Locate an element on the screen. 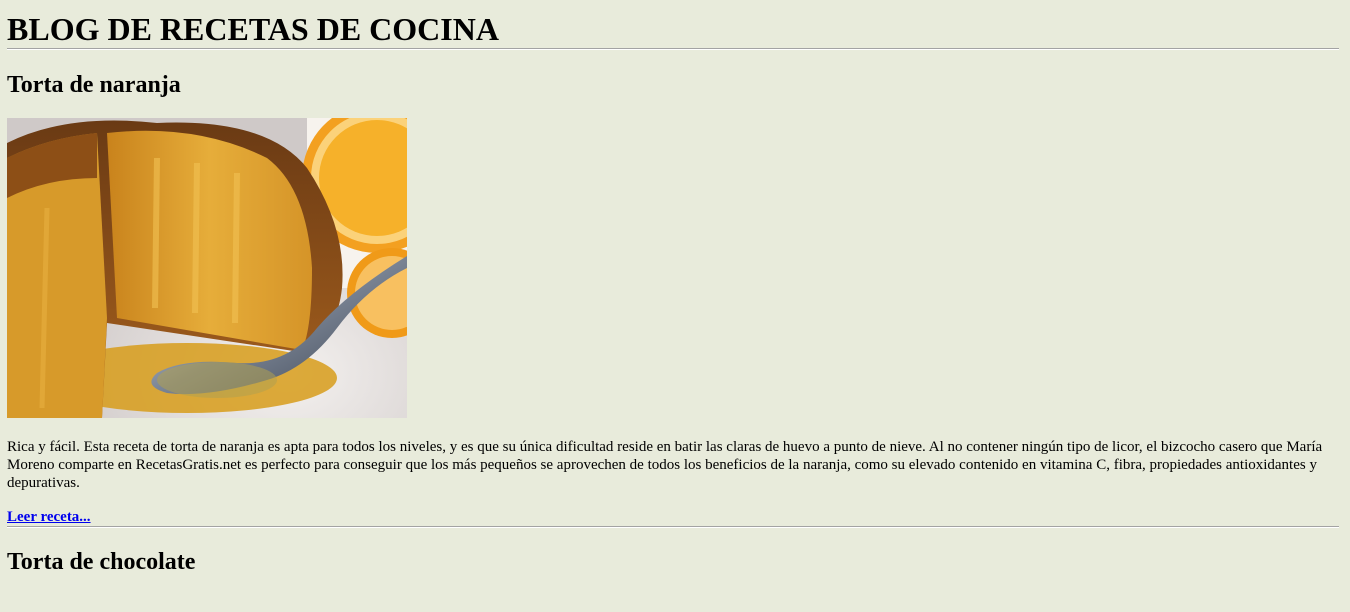 The height and width of the screenshot is (612, 1350). post-image is located at coordinates (207, 268).